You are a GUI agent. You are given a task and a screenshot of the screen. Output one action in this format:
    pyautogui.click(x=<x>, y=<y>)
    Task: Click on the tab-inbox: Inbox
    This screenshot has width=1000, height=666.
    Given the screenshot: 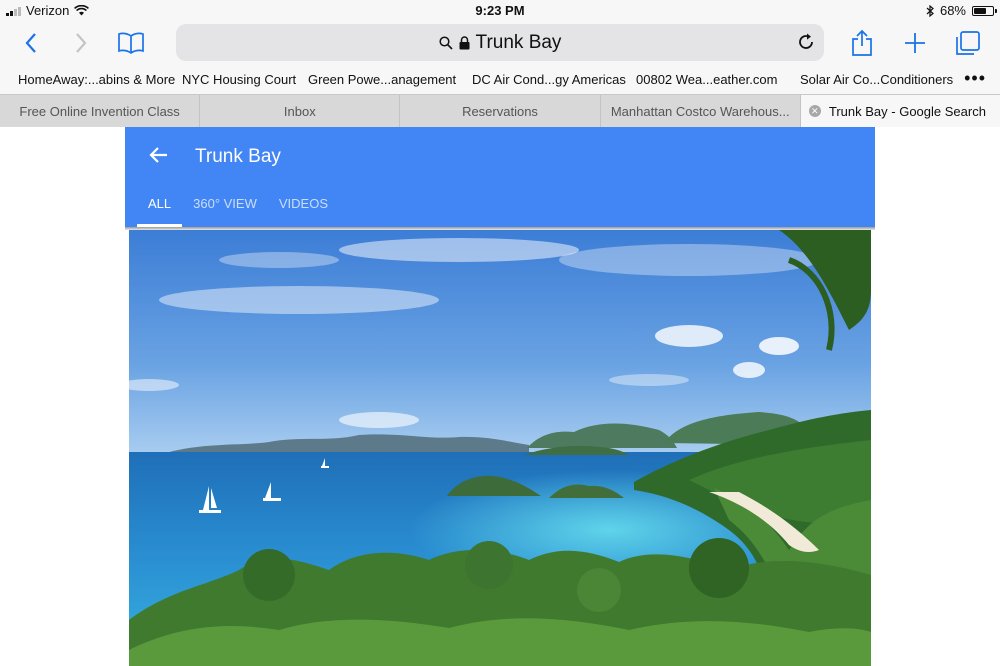 What is the action you would take?
    pyautogui.click(x=300, y=111)
    